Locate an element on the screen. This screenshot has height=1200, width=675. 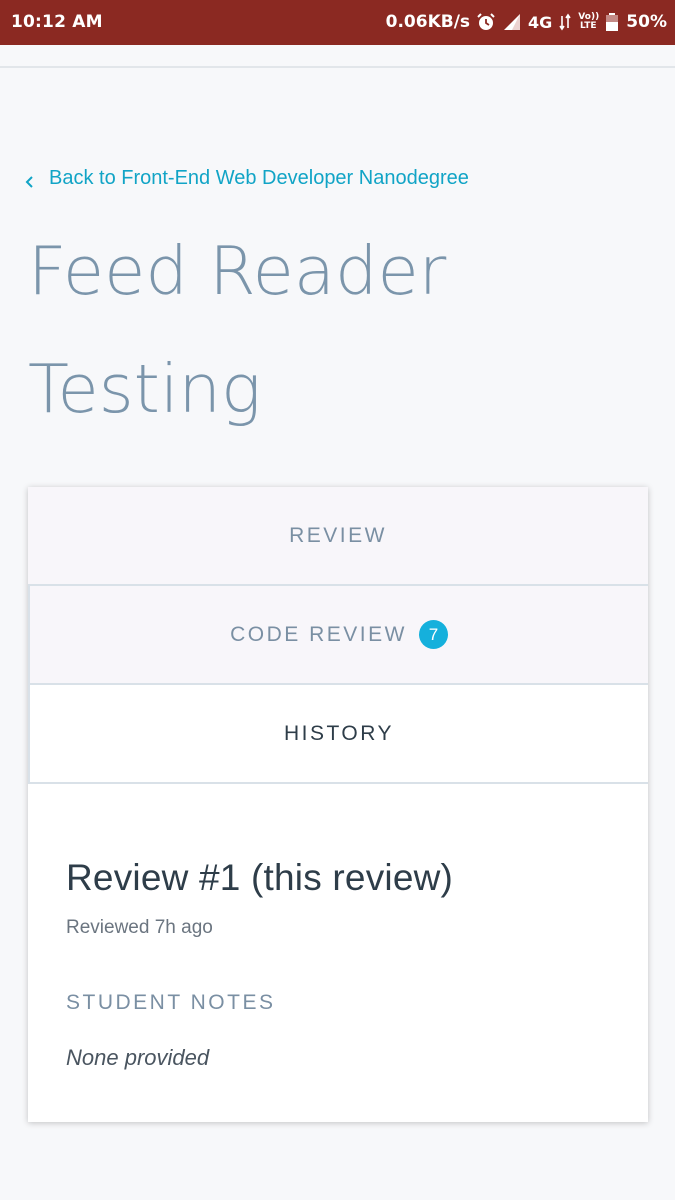
tab-review-label: REVIEW is located at coordinates (338, 535).